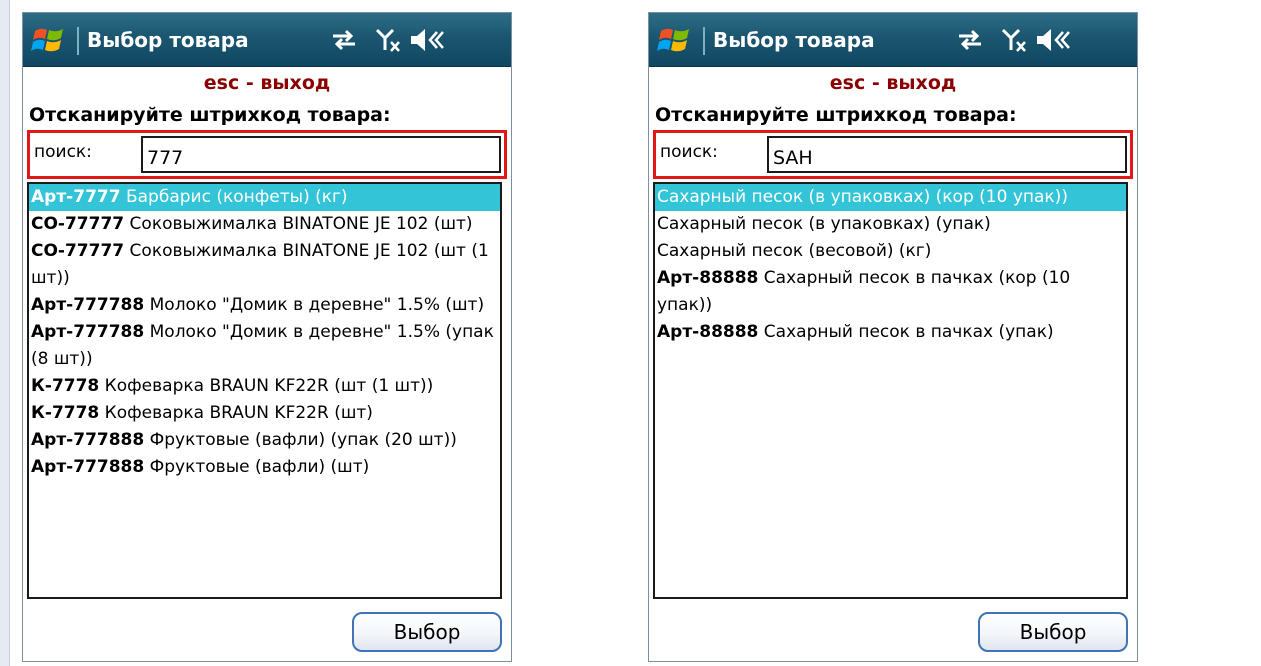 The image size is (1261, 666). I want to click on list-item: Арт-777888 Фруктовые (вафли) (шт), so click(264, 467).